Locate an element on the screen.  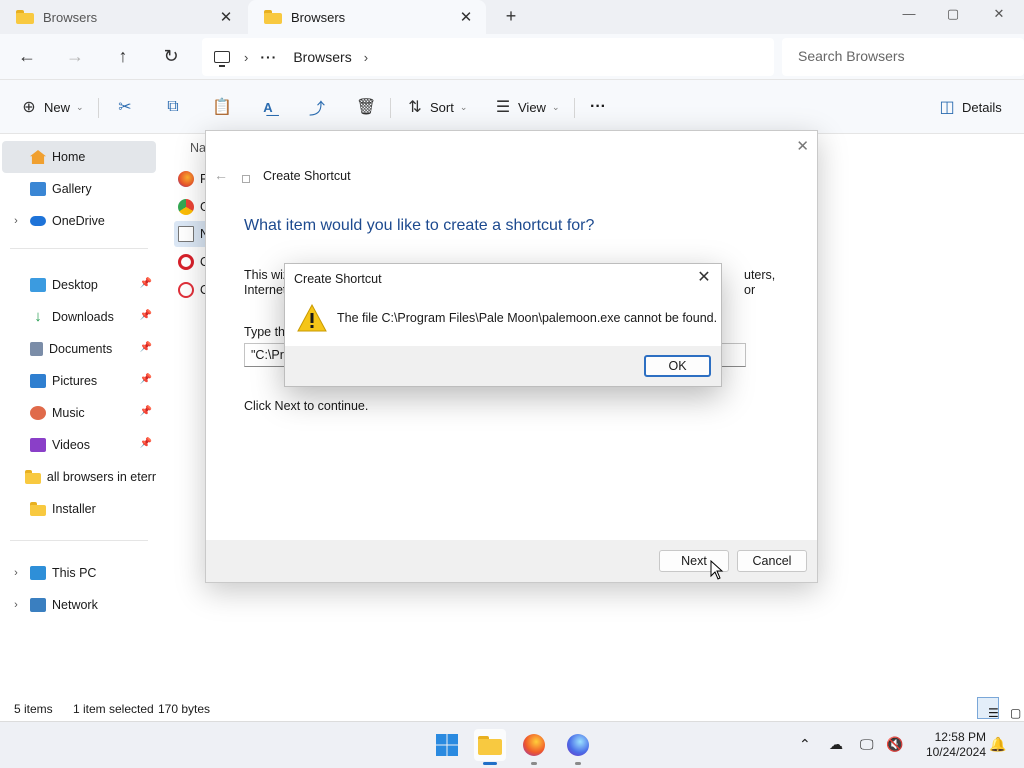
sidebar-item-label: Network is located at coordinates (75, 605).